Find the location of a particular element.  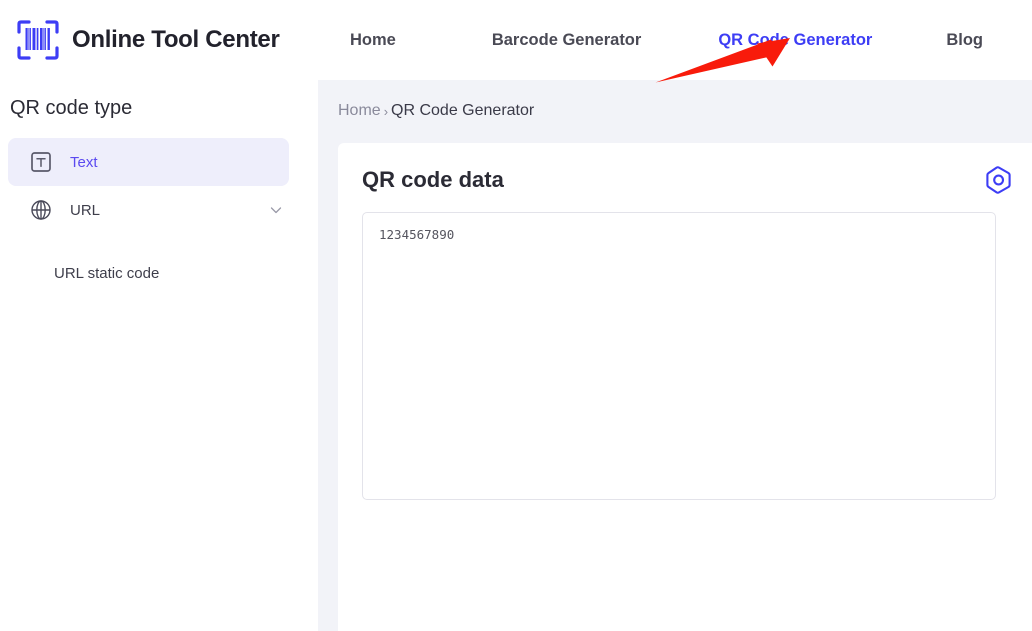

qr-settings-button is located at coordinates (999, 180).